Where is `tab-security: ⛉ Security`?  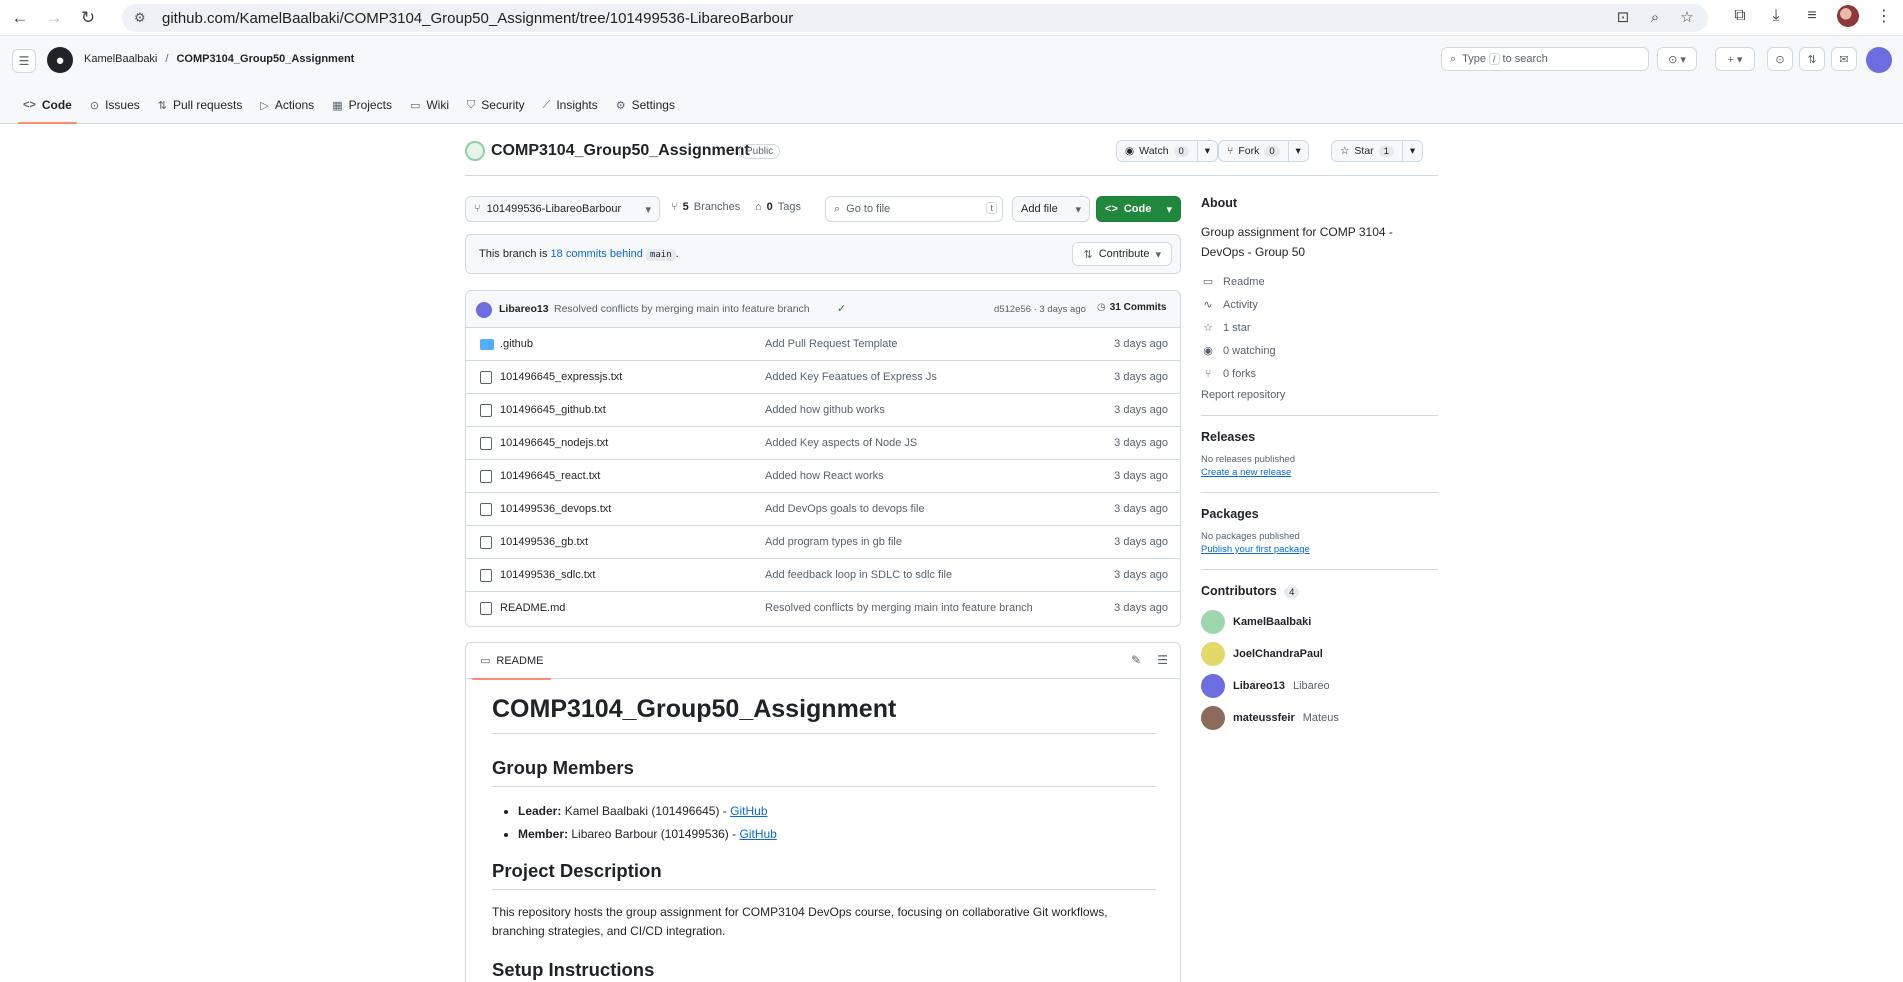 tab-security: ⛉ Security is located at coordinates (496, 105).